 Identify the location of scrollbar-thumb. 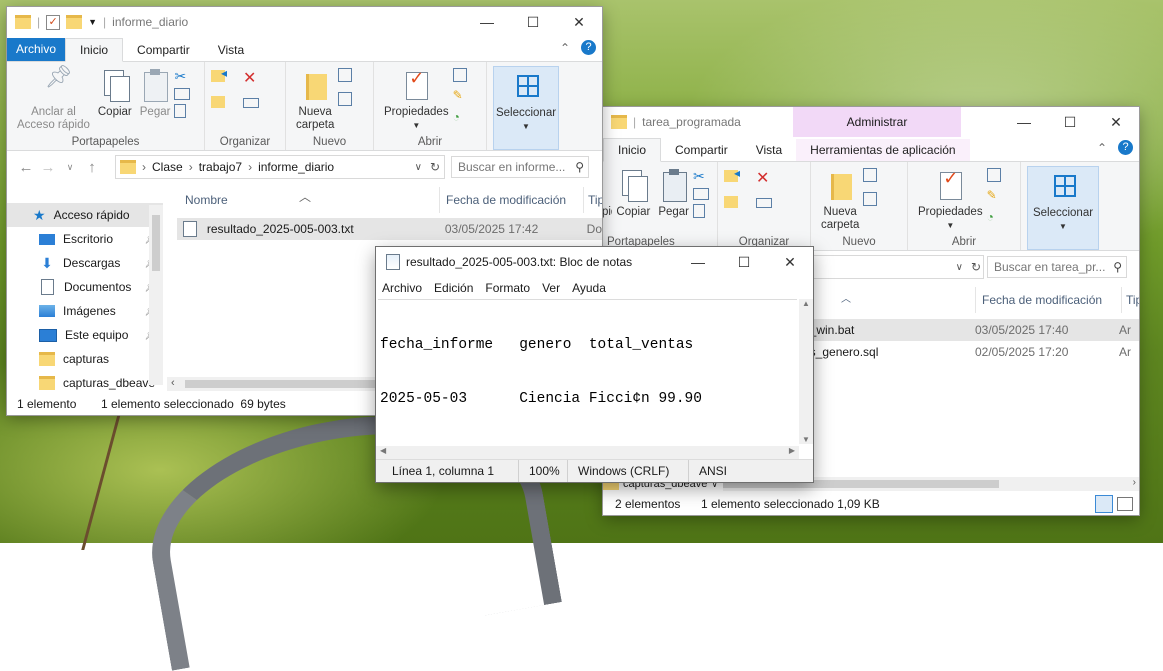
(285, 384).